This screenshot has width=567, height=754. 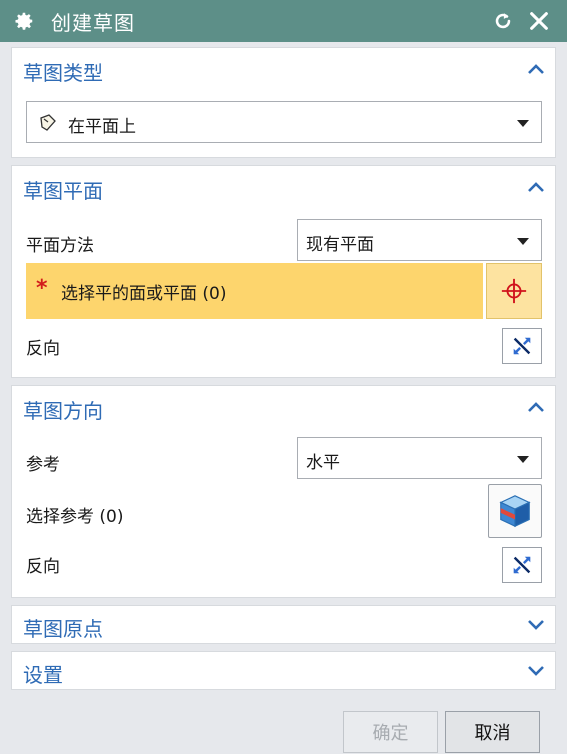 I want to click on orientation-reverse-button, so click(x=522, y=565).